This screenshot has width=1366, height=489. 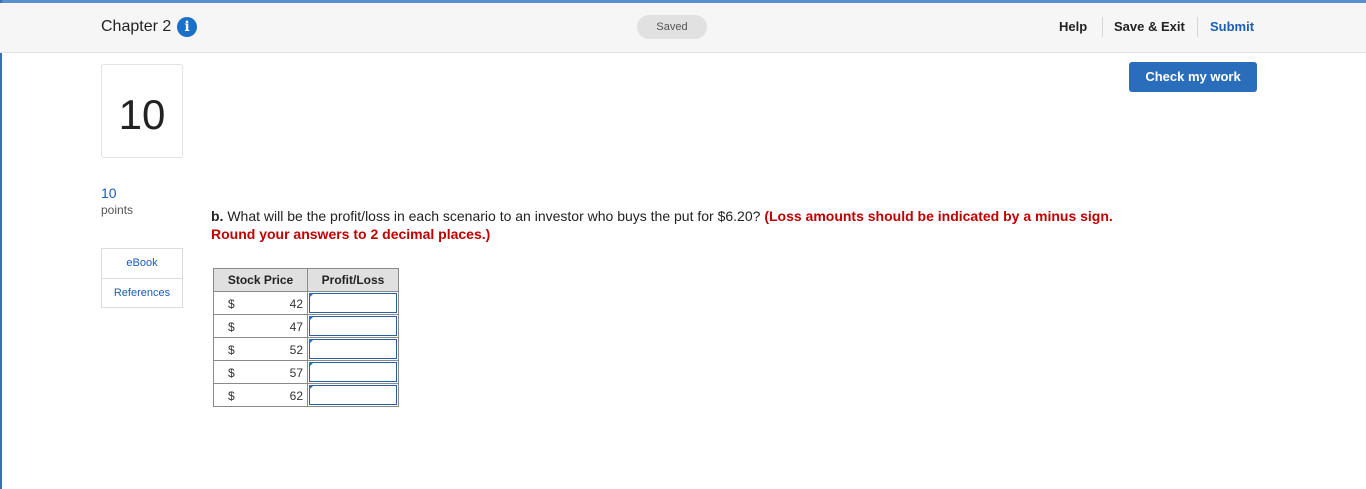 What do you see at coordinates (217, 216) in the screenshot?
I see `question-part-label: b.` at bounding box center [217, 216].